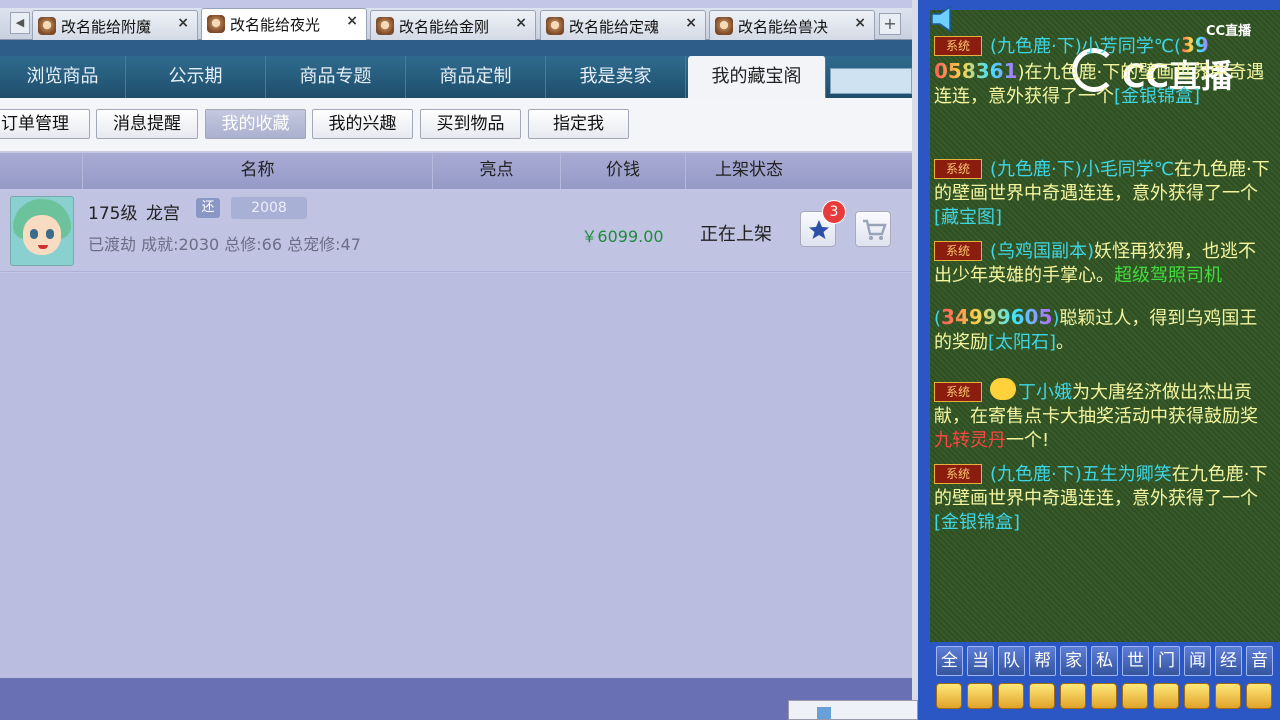 The image size is (1280, 720). Describe the element at coordinates (1011, 661) in the screenshot. I see `channel-team: 队` at that location.